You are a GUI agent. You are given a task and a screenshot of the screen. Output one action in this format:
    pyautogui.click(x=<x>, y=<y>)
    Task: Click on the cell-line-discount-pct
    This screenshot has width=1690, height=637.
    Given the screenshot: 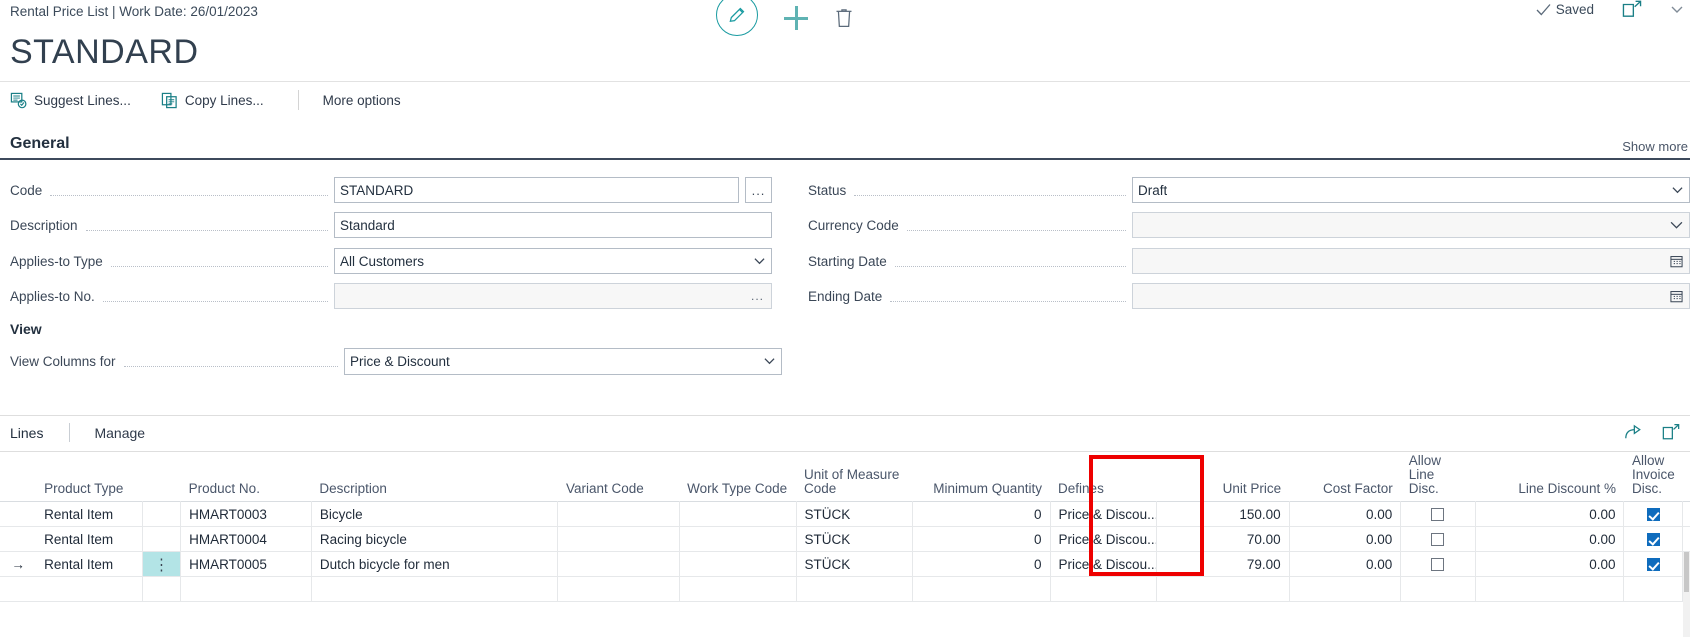 What is the action you would take?
    pyautogui.click(x=1550, y=589)
    